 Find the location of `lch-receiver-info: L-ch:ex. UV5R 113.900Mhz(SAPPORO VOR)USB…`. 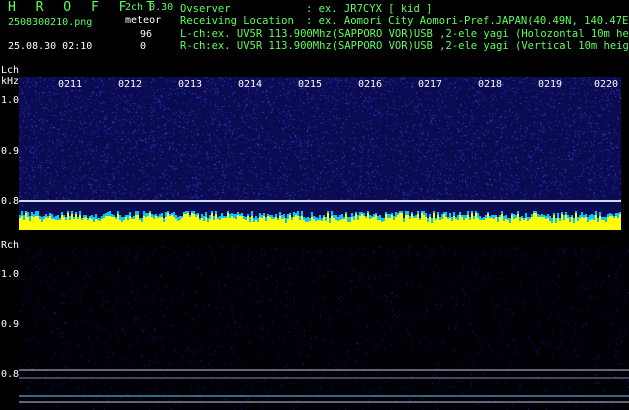

lch-receiver-info: L-ch:ex. UV5R 113.900Mhz(SAPPORO VOR)USB… is located at coordinates (404, 34).